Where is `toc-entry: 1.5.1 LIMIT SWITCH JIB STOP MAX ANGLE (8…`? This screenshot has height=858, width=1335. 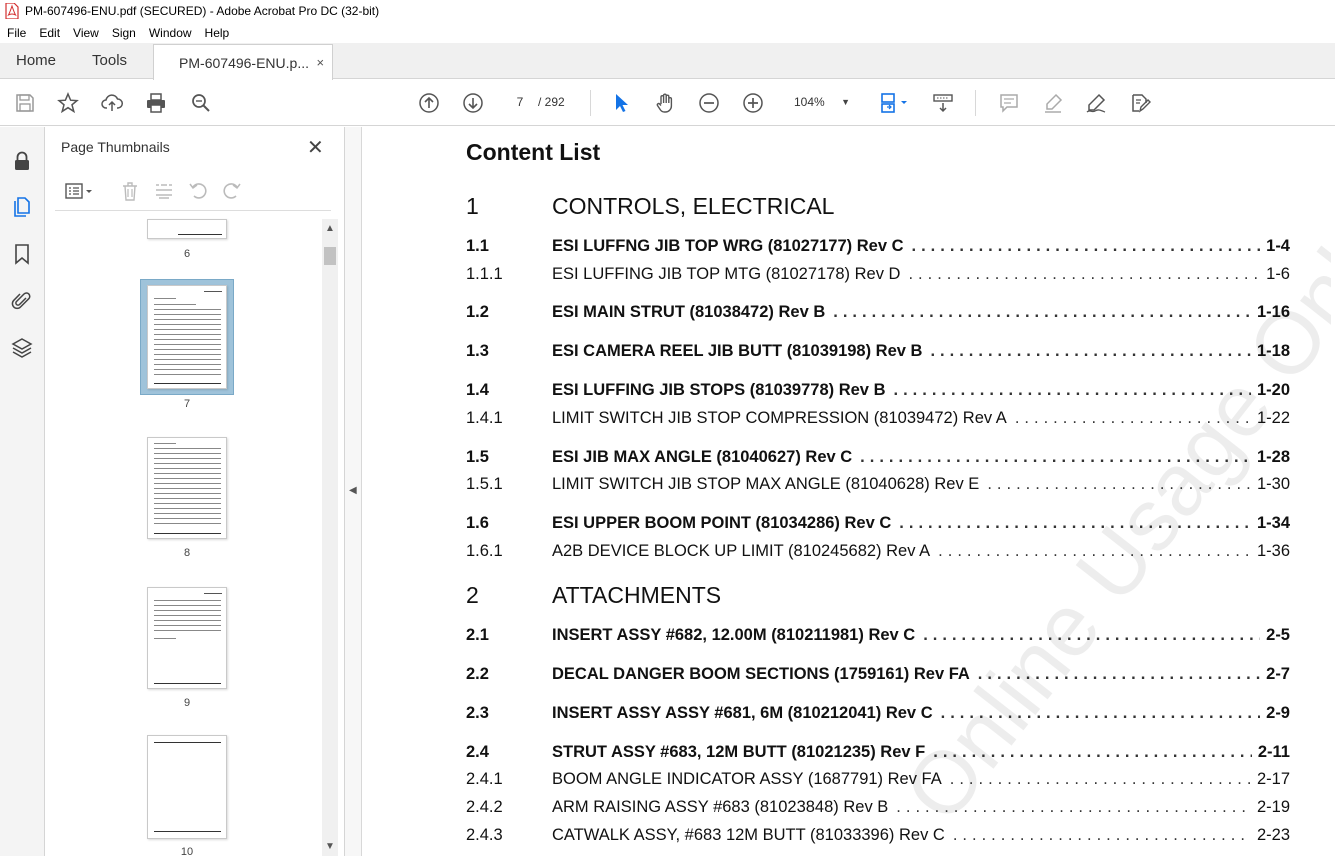
toc-entry: 1.5.1 LIMIT SWITCH JIB STOP MAX ANGLE (8… is located at coordinates (878, 486).